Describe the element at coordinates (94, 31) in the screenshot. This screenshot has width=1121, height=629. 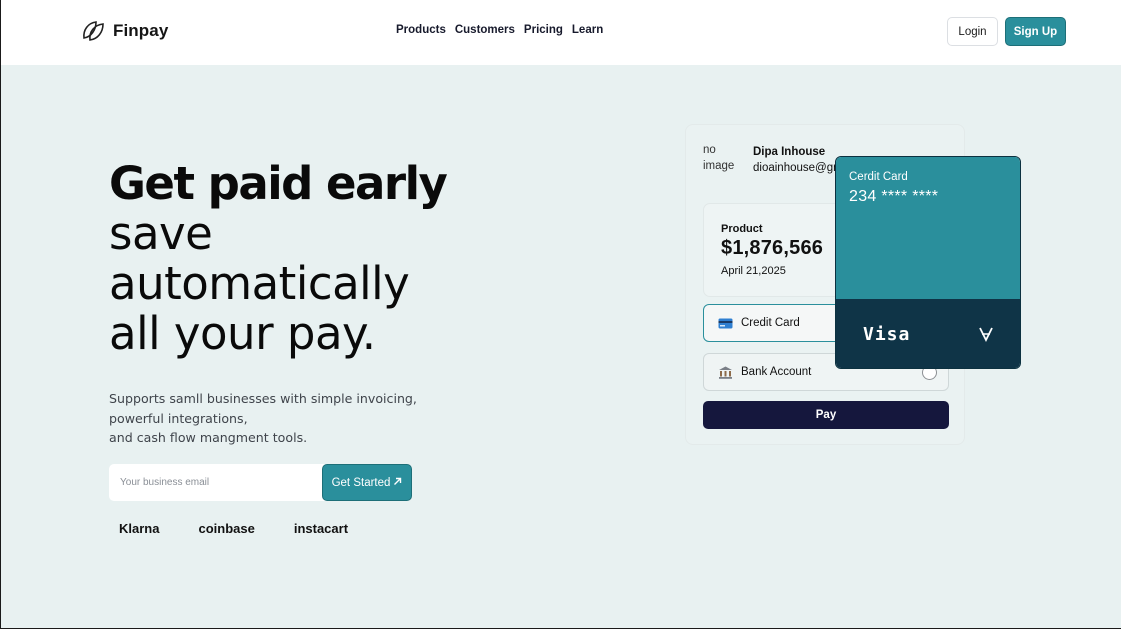
I see `double-leaf-logo-icon` at that location.